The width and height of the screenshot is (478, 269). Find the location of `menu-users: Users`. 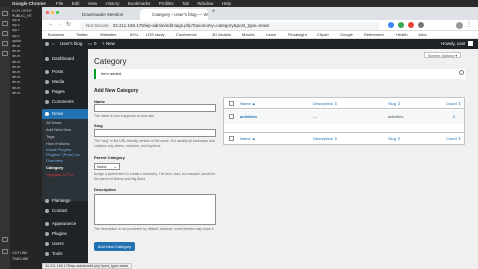

menu-users: Users is located at coordinates (65, 244).